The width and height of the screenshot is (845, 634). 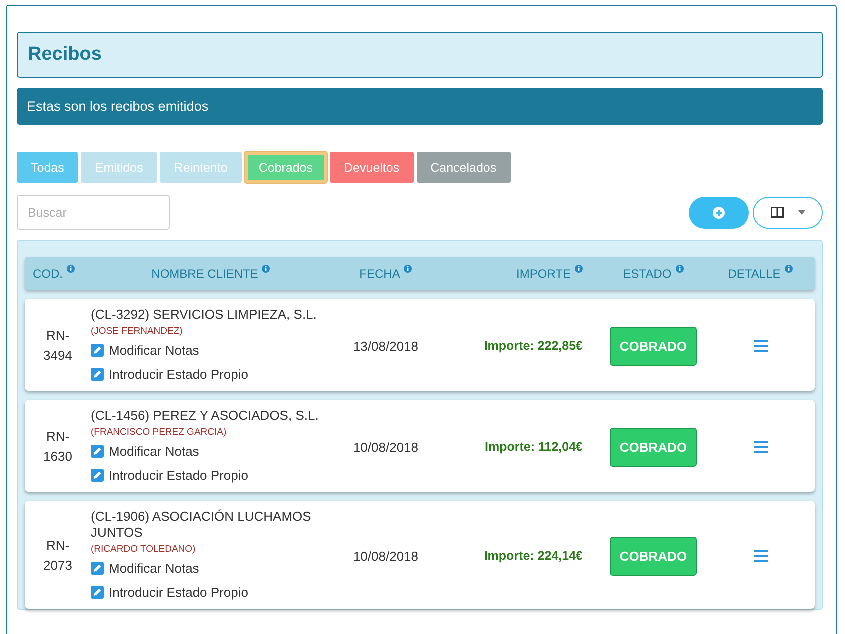 I want to click on column-header: IMPORTE, so click(x=543, y=273).